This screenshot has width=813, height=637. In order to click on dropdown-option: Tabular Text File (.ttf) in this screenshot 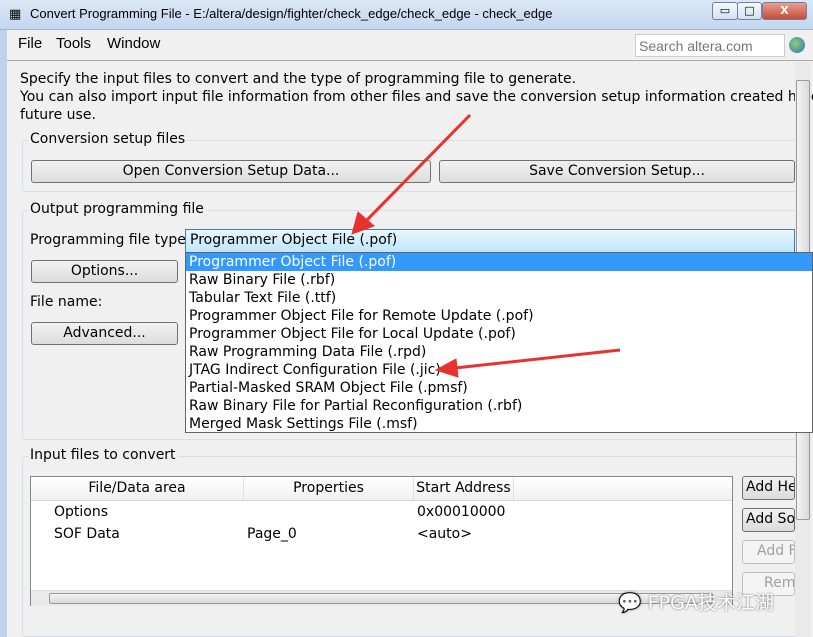, I will do `click(499, 298)`.